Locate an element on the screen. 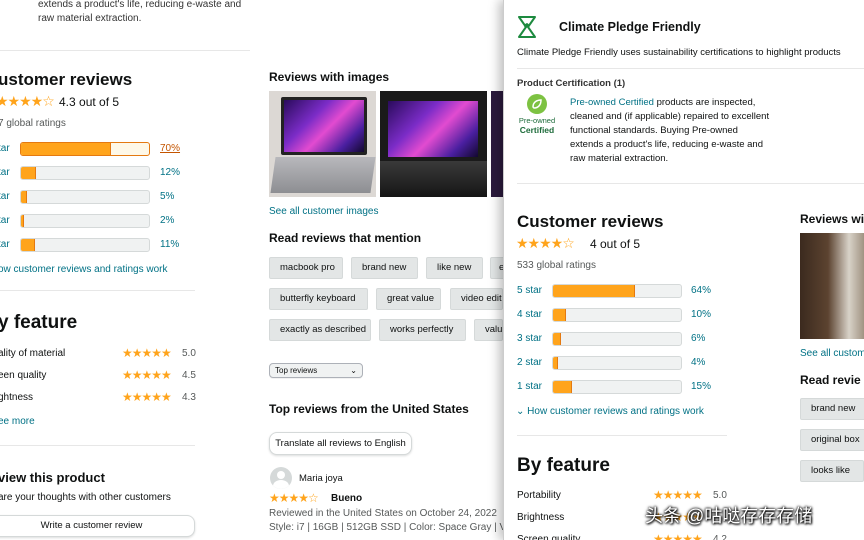 The height and width of the screenshot is (540, 864). mention-chip: video edit is located at coordinates (476, 299).